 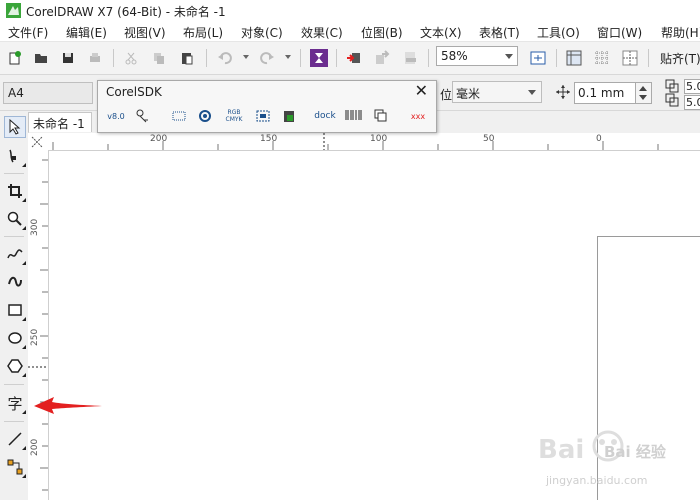 What do you see at coordinates (38, 141) in the screenshot?
I see `ruler-origin` at bounding box center [38, 141].